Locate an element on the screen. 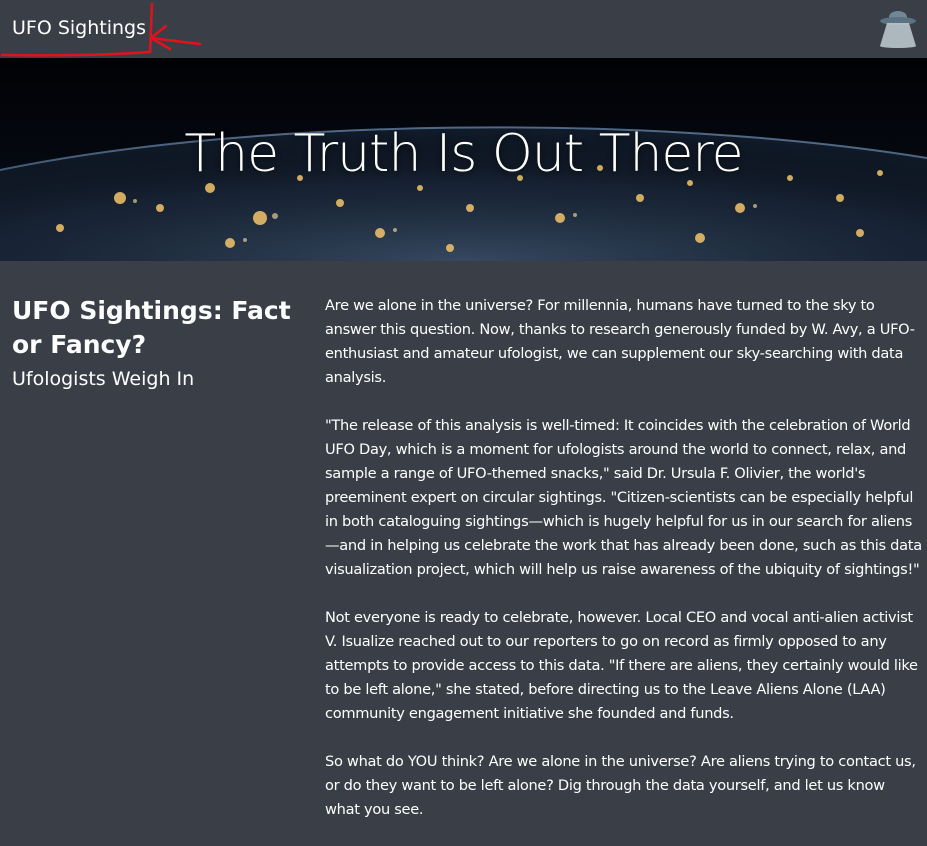 The image size is (927, 846). hero-title: The Truth Is Out There is located at coordinates (463, 154).